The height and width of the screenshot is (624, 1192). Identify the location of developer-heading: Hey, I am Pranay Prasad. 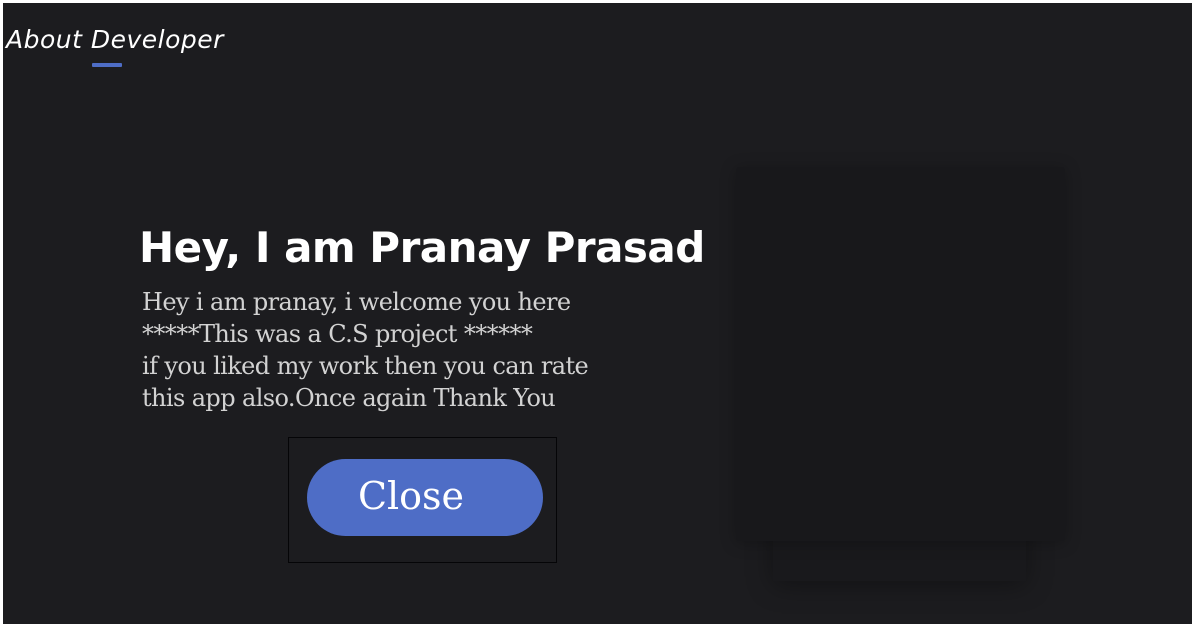
(422, 247).